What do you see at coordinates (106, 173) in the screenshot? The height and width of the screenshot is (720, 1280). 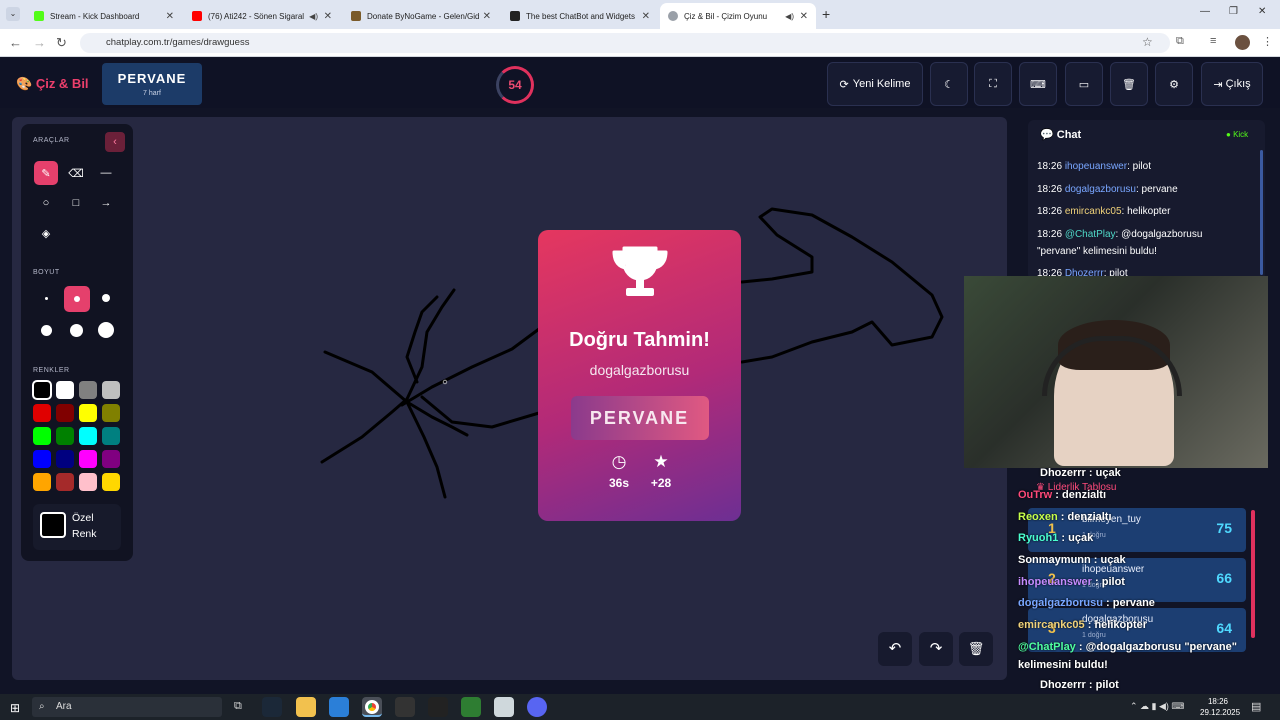 I see `line-tool: —` at bounding box center [106, 173].